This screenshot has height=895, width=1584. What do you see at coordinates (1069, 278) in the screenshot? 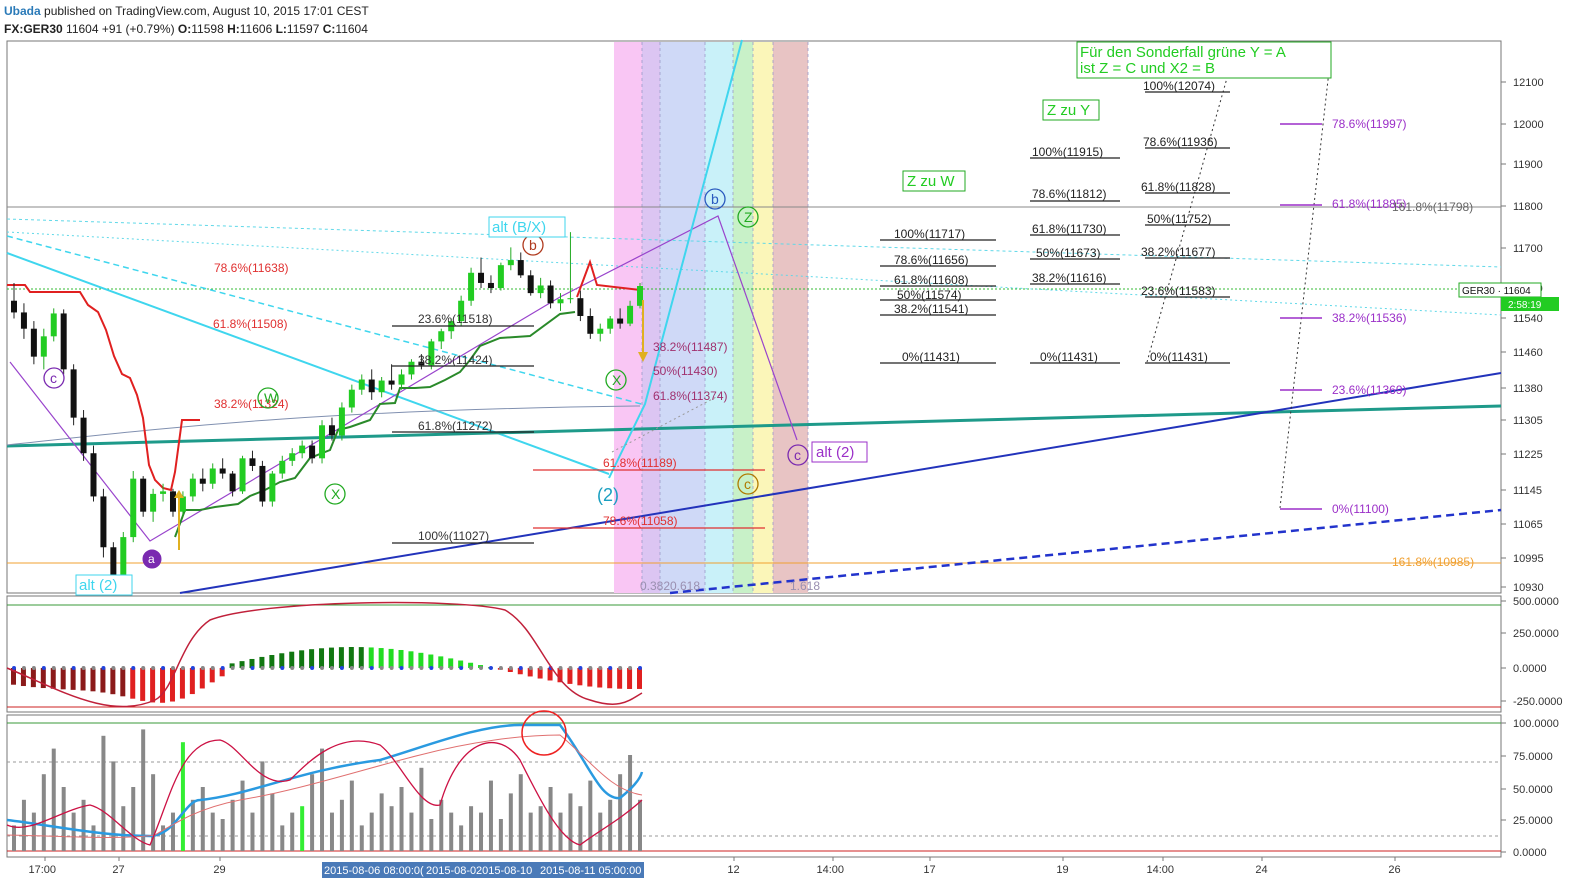
I see `fib-label: 38.2%(11616)` at bounding box center [1069, 278].